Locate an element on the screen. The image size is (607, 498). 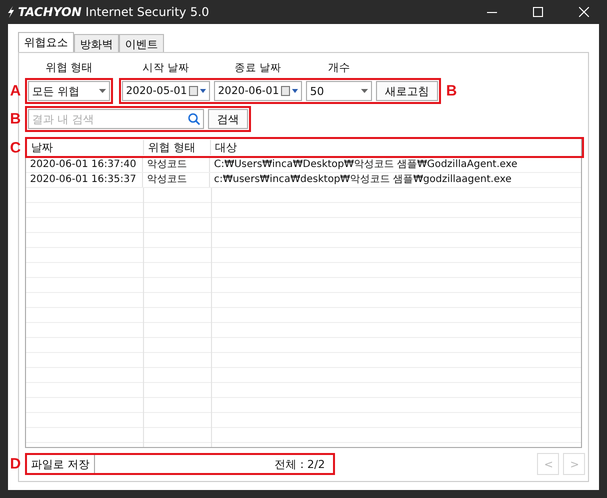
date-picker: 2020-06-01 is located at coordinates (258, 91).